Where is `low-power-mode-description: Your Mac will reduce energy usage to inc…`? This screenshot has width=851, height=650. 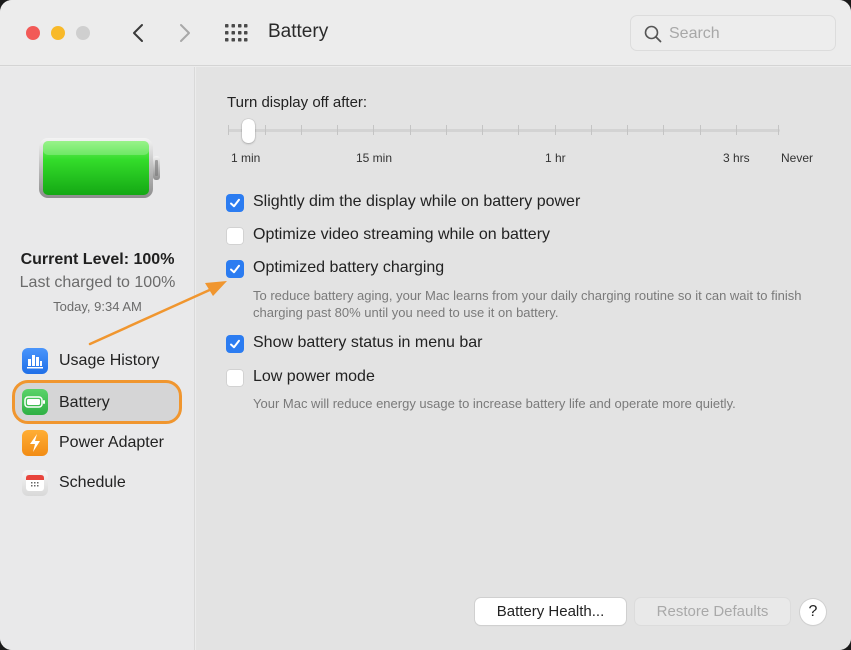
low-power-mode-description: Your Mac will reduce energy usage to inc… is located at coordinates (494, 403).